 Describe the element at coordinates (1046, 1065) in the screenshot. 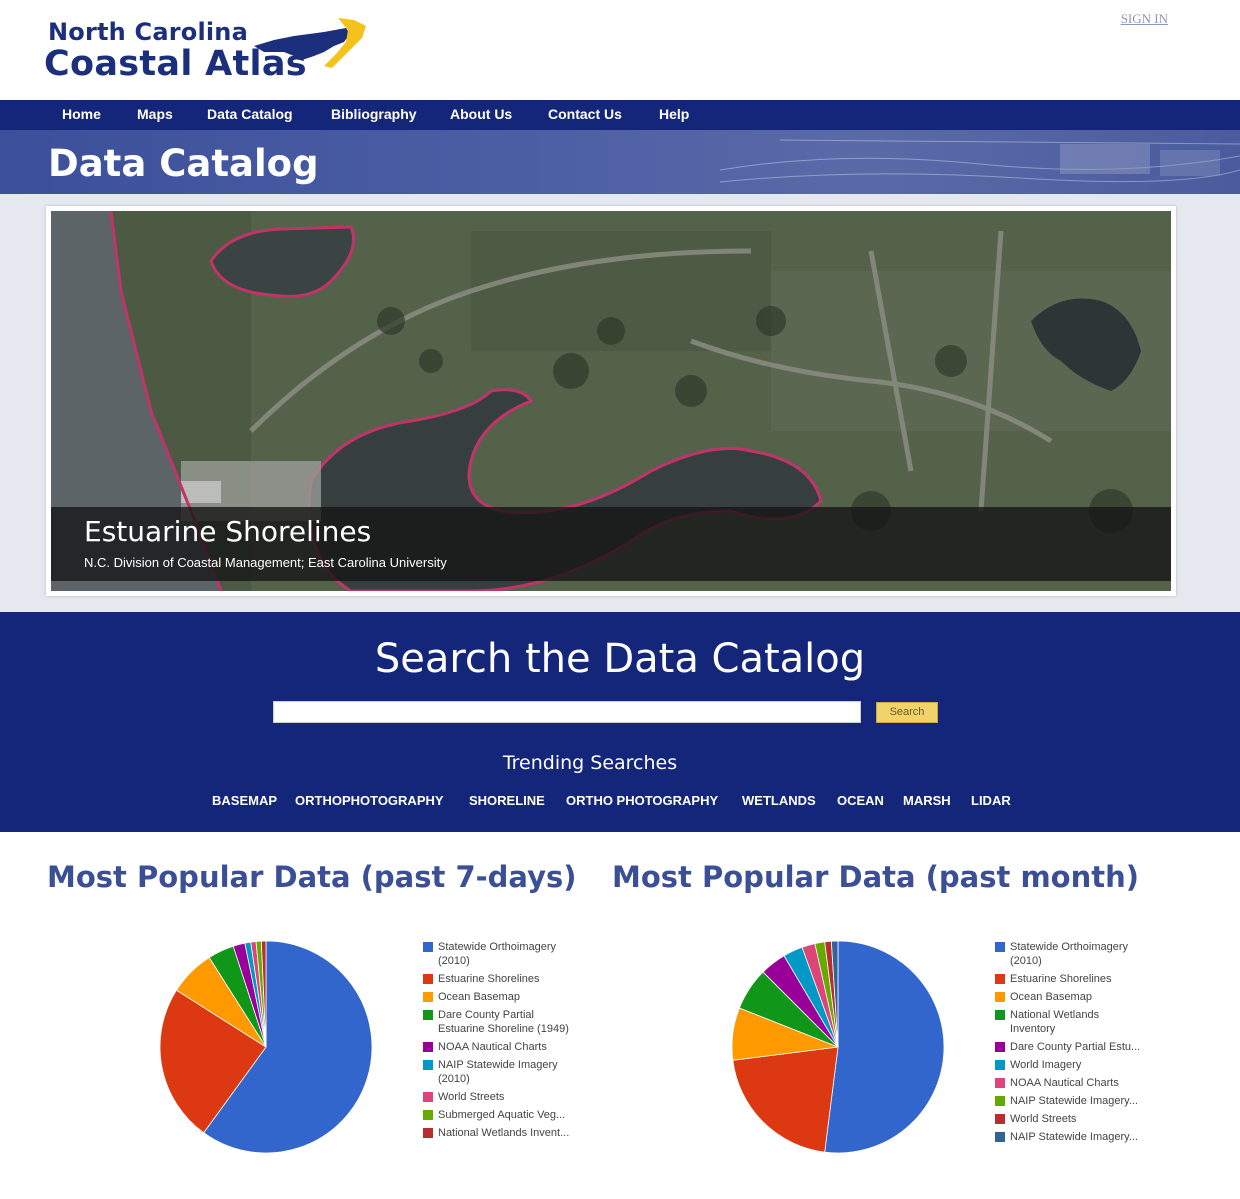

I see `legend-label: World Imagery` at that location.